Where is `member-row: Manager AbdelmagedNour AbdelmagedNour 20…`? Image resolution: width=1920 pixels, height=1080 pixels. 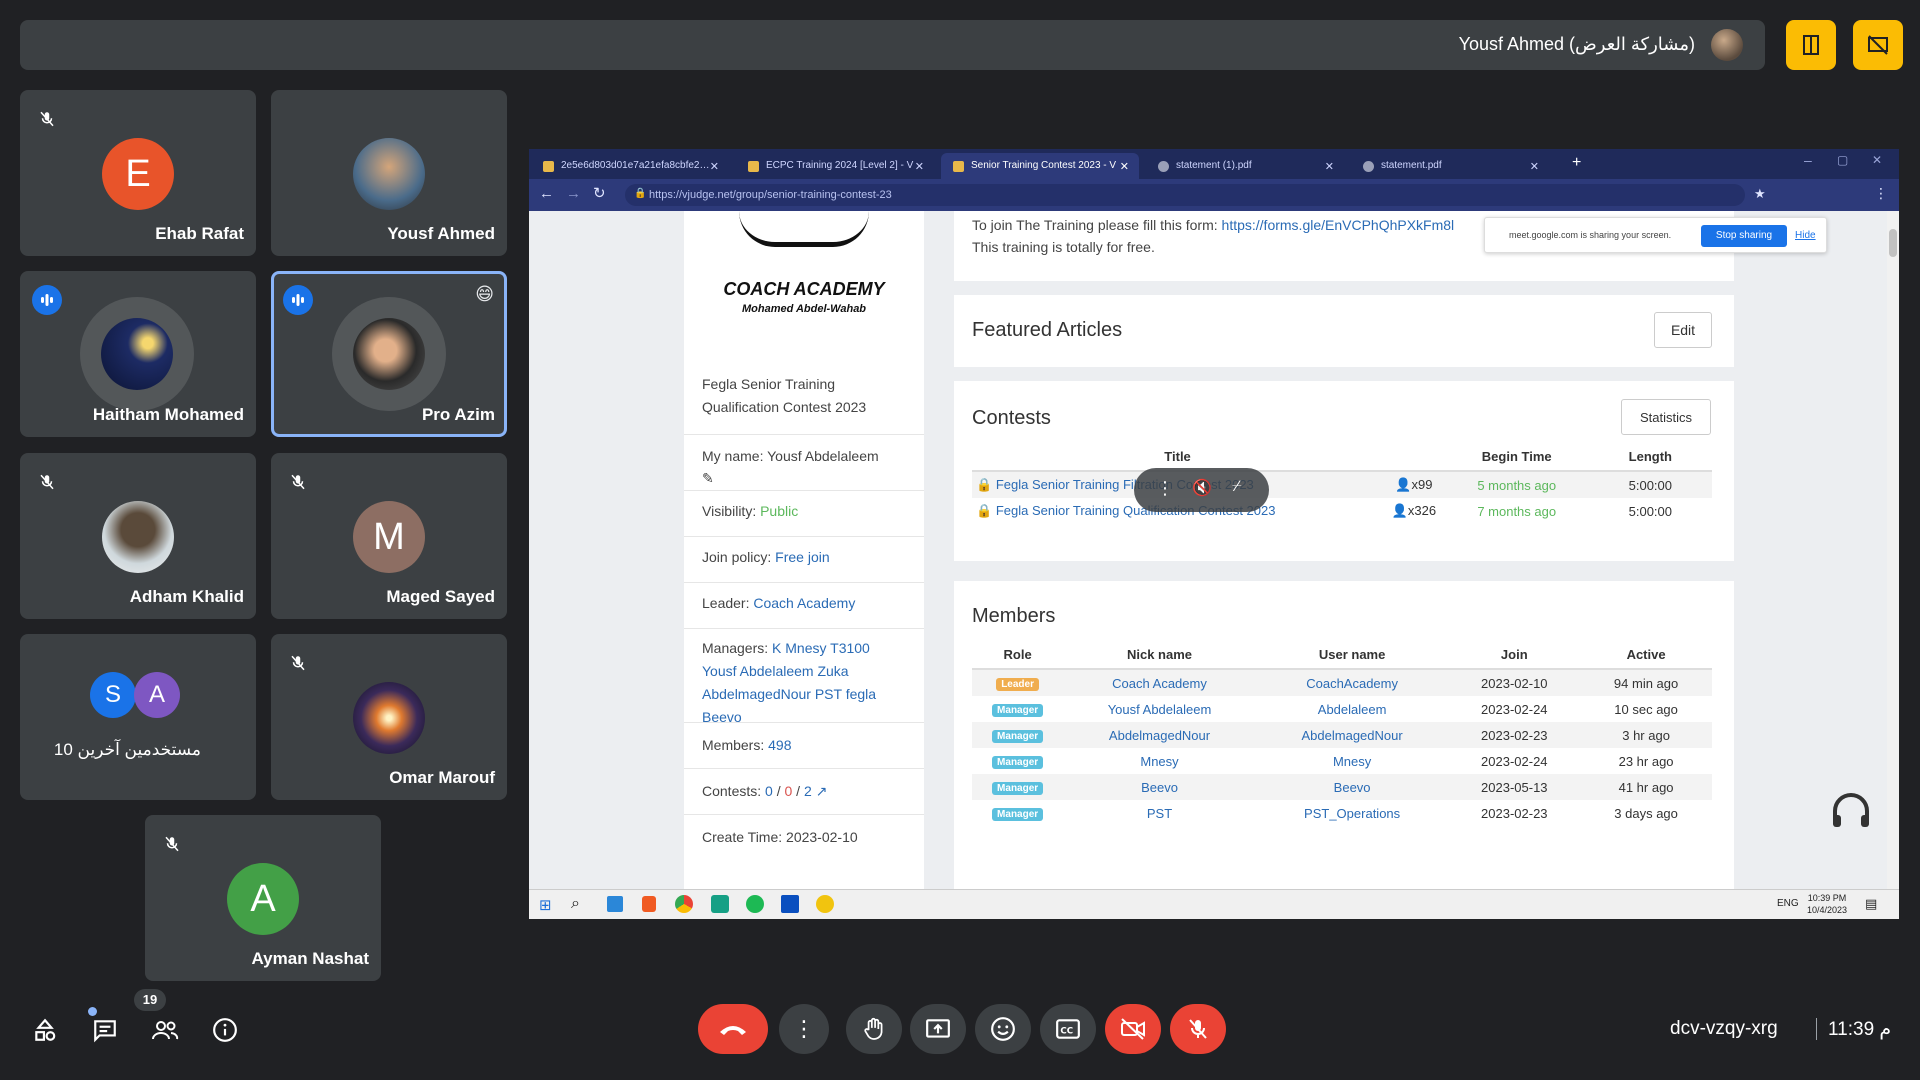 member-row: Manager AbdelmagedNour AbdelmagedNour 20… is located at coordinates (1342, 735).